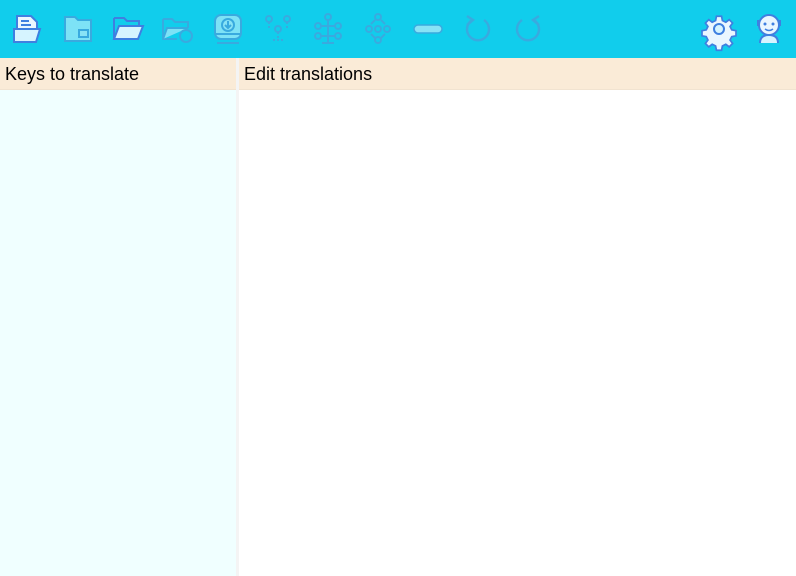 This screenshot has height=576, width=796. I want to click on undo-icon, so click(478, 28).